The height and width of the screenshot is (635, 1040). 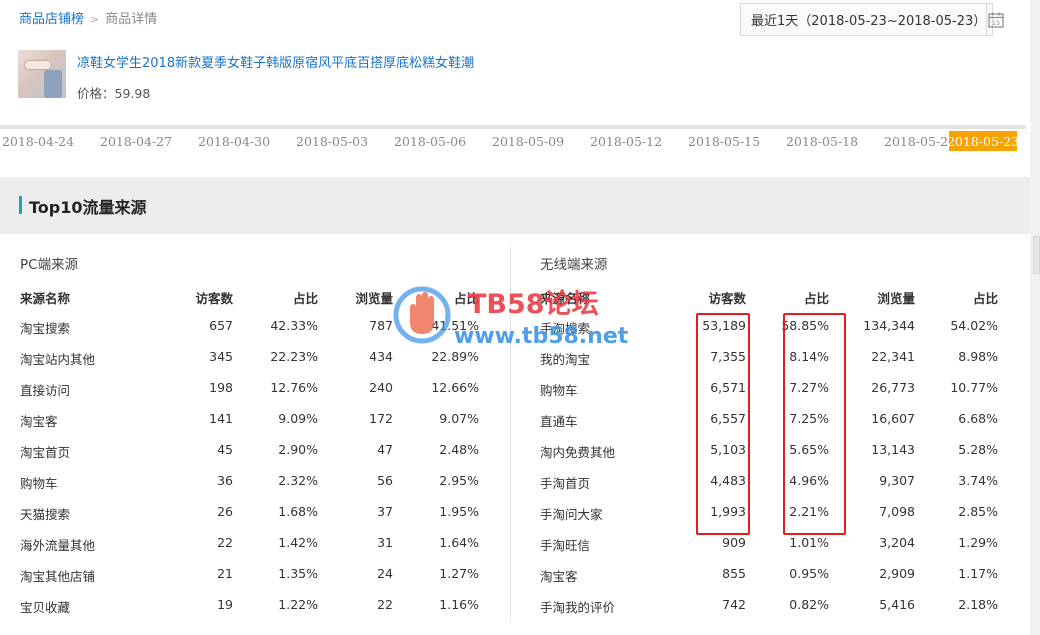 What do you see at coordinates (58, 545) in the screenshot?
I see `pc-source-name: 海外流量其他` at bounding box center [58, 545].